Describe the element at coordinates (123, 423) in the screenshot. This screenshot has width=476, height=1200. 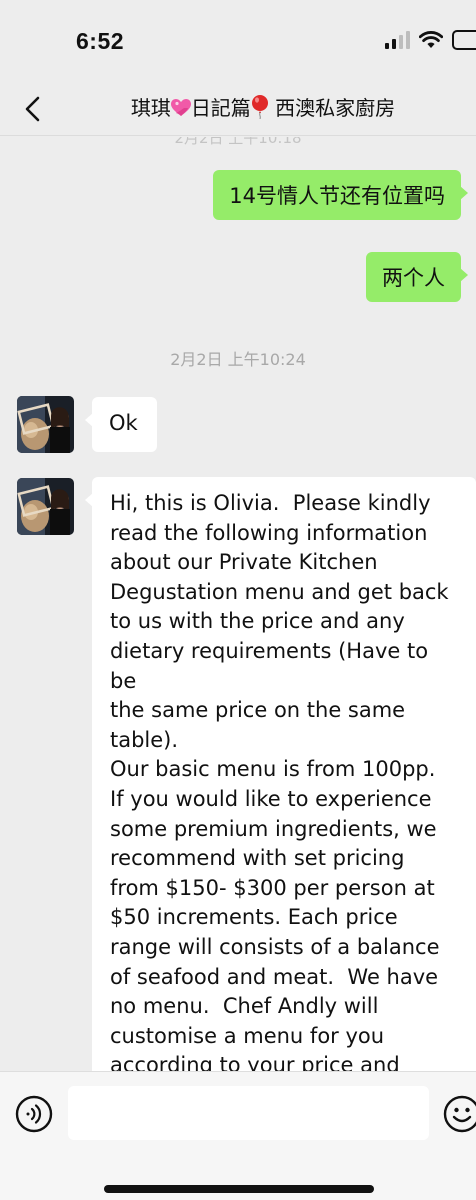
I see `incoming-message-text: Ok` at that location.